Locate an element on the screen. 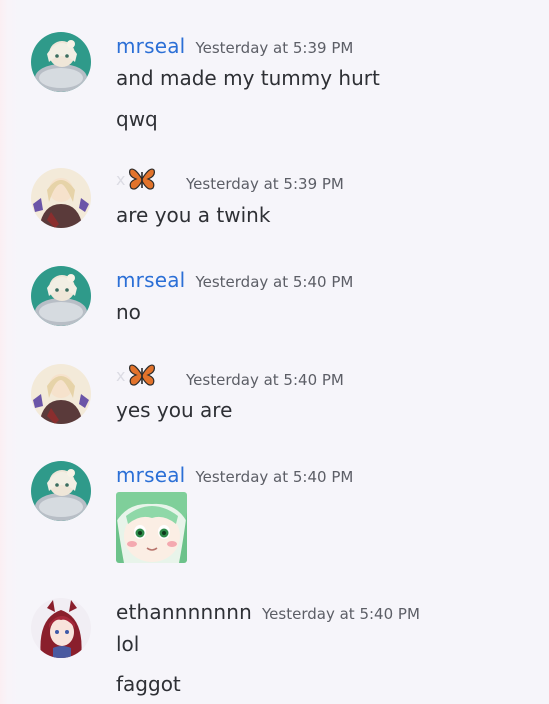 This screenshot has height=704, width=549. green-hair-anime-face-icon is located at coordinates (151, 527).